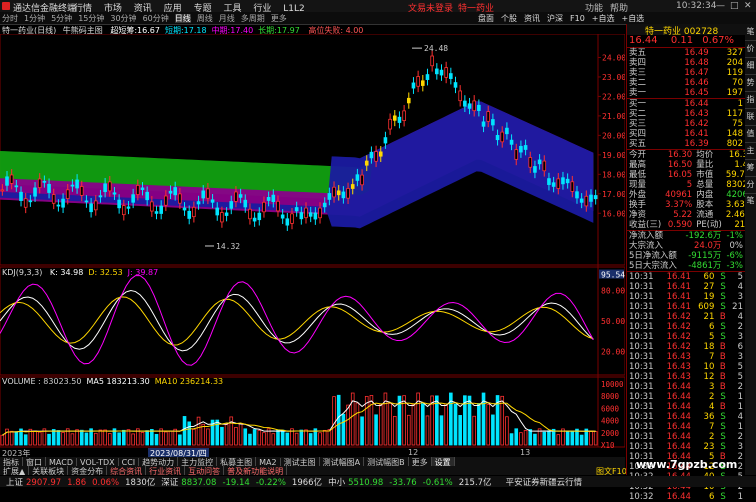 The width and height of the screenshot is (756, 502). Describe the element at coordinates (159, 461) in the screenshot. I see `indicator-tab-5: 趋势动力` at that location.